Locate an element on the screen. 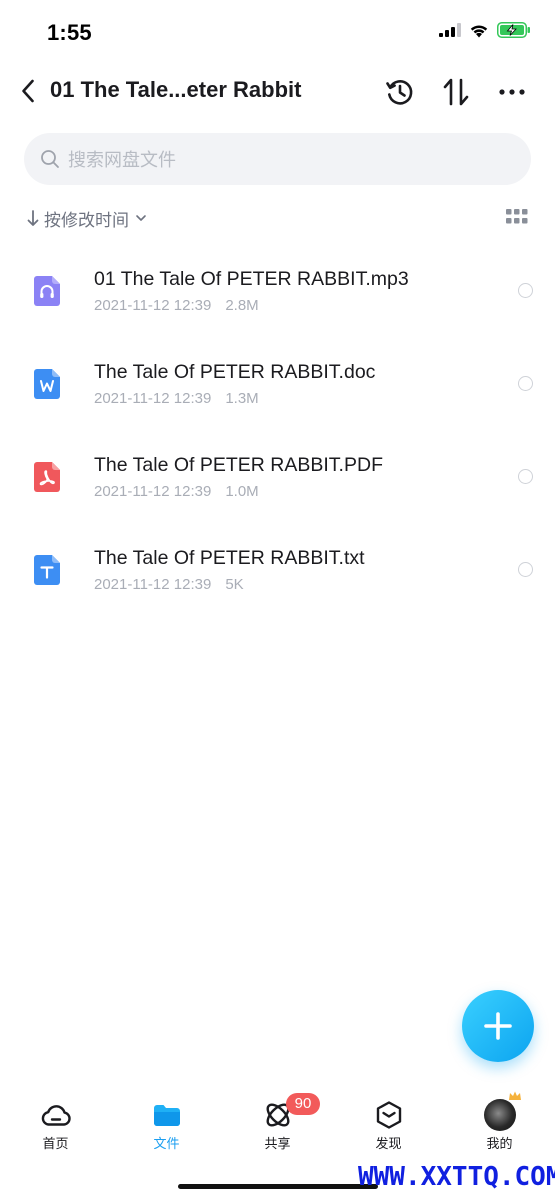 Image resolution: width=555 pixels, height=1200 pixels. more-dots-icon is located at coordinates (512, 92).